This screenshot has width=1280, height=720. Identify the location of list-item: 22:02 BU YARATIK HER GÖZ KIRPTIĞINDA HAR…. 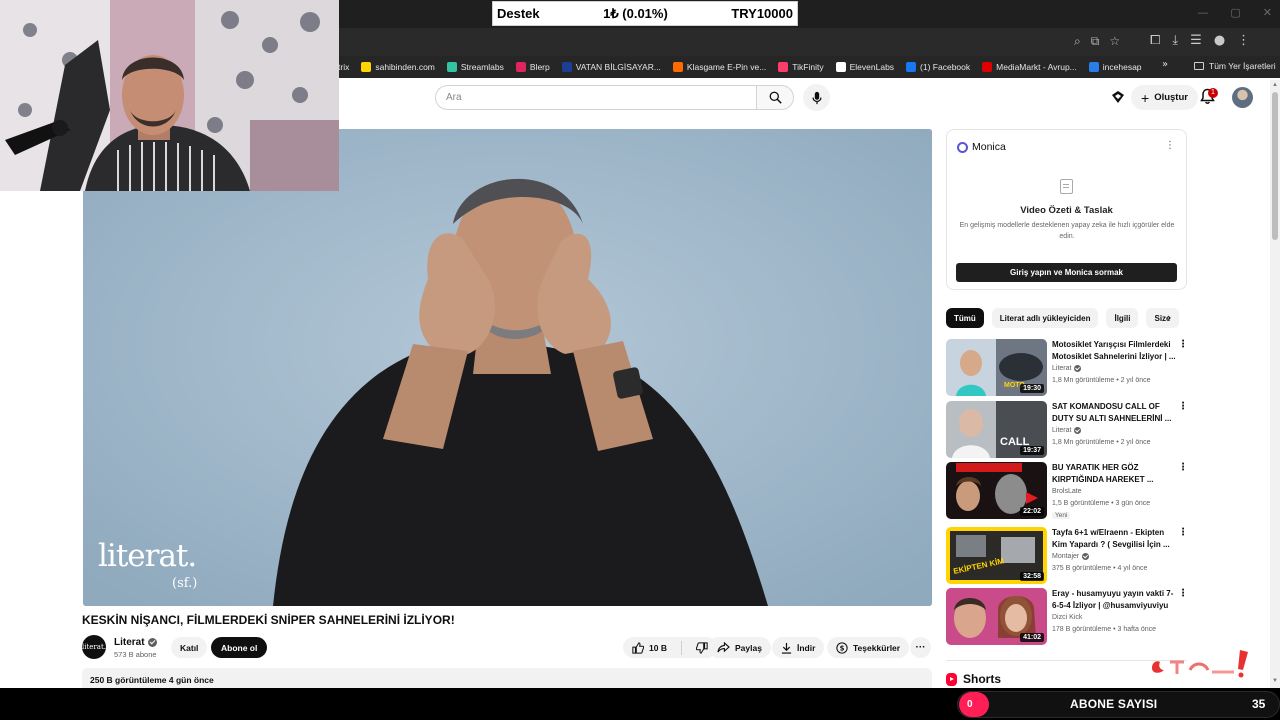
(1067, 491).